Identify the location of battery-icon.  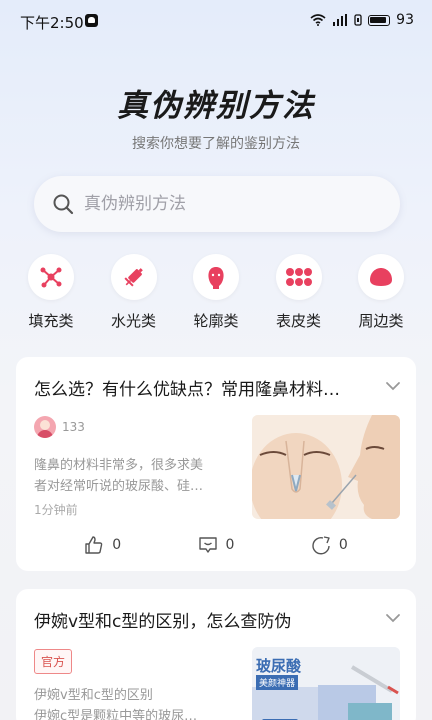
(379, 20).